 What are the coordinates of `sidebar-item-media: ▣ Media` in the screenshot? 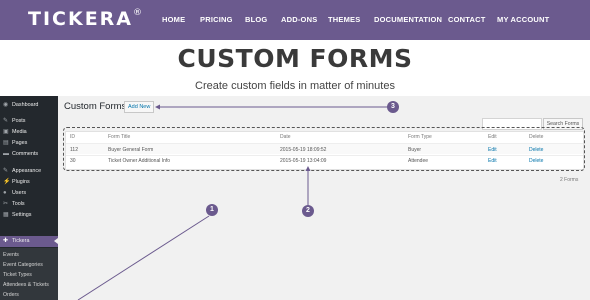 It's located at (29, 132).